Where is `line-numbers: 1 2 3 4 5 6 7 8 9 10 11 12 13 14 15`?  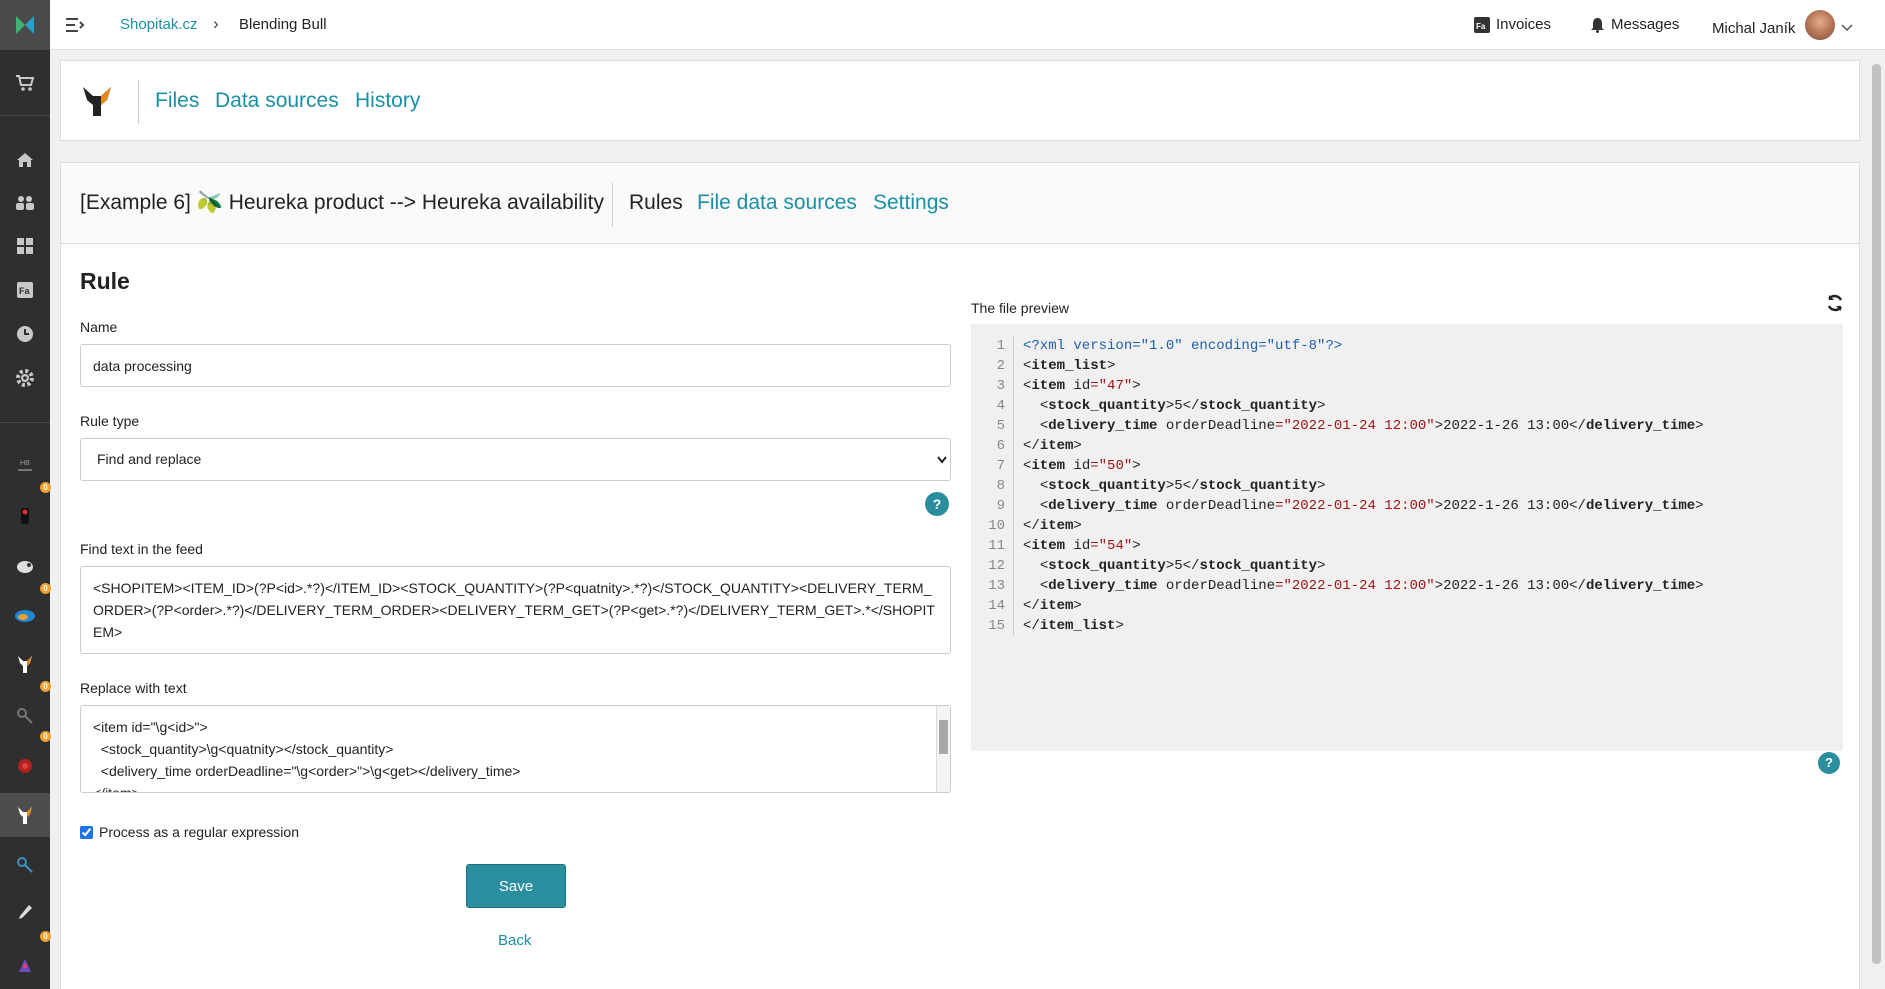 line-numbers: 1 2 3 4 5 6 7 8 9 10 11 12 13 14 15 is located at coordinates (996, 486).